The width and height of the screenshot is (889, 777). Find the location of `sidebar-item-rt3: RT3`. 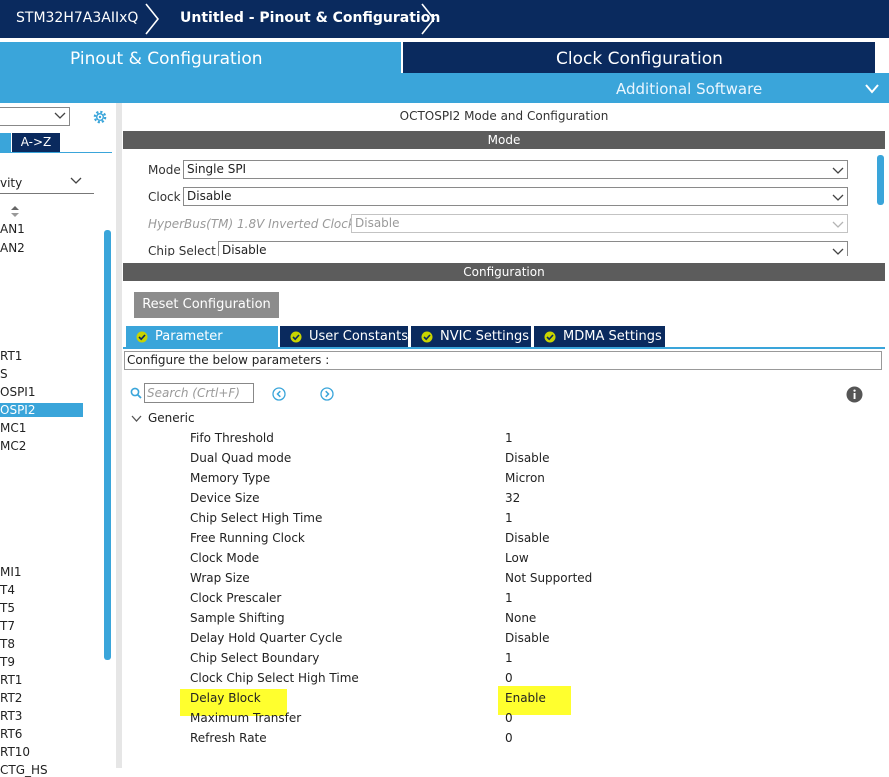

sidebar-item-rt3: RT3 is located at coordinates (11, 716).